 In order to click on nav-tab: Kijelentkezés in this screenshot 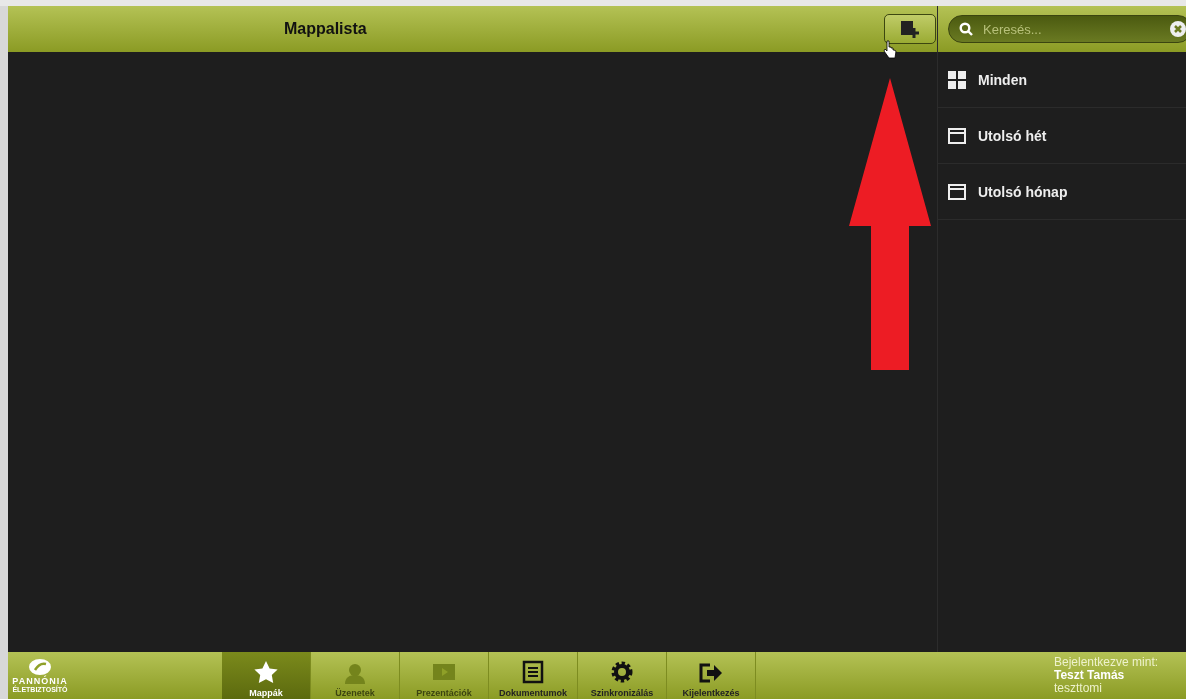, I will do `click(711, 675)`.